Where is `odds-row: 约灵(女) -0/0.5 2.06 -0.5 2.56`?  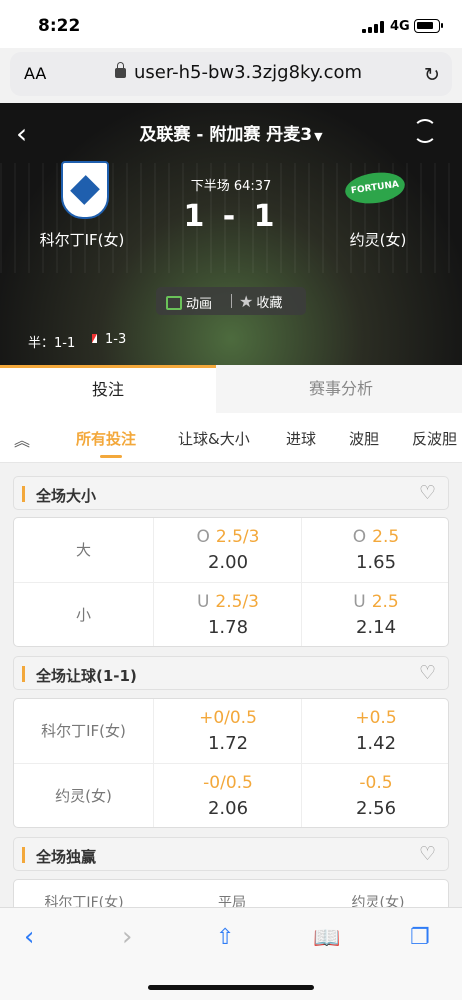
odds-row: 约灵(女) -0/0.5 2.06 -0.5 2.56 is located at coordinates (231, 795).